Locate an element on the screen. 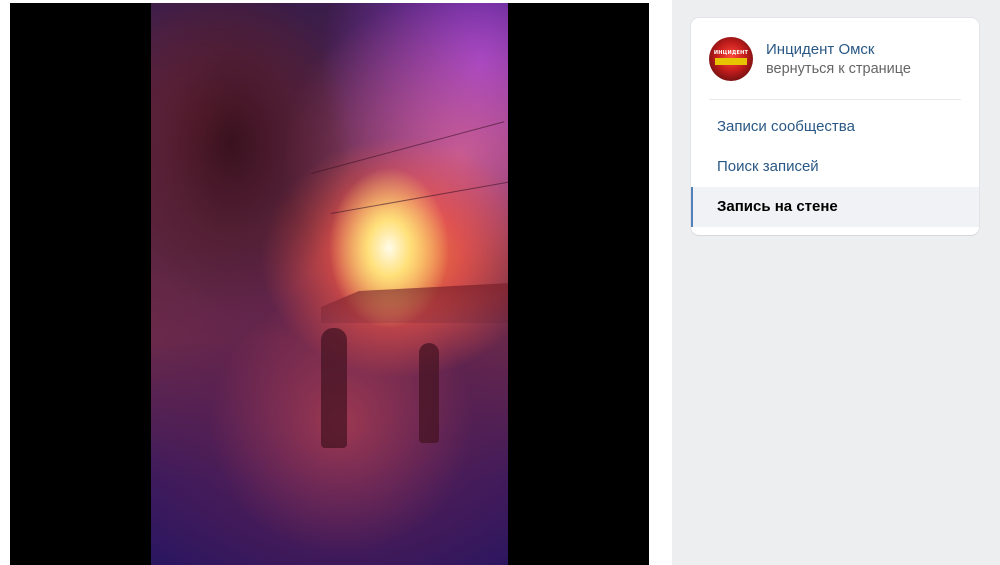 The height and width of the screenshot is (565, 1000). avatar-logo-band is located at coordinates (731, 61).